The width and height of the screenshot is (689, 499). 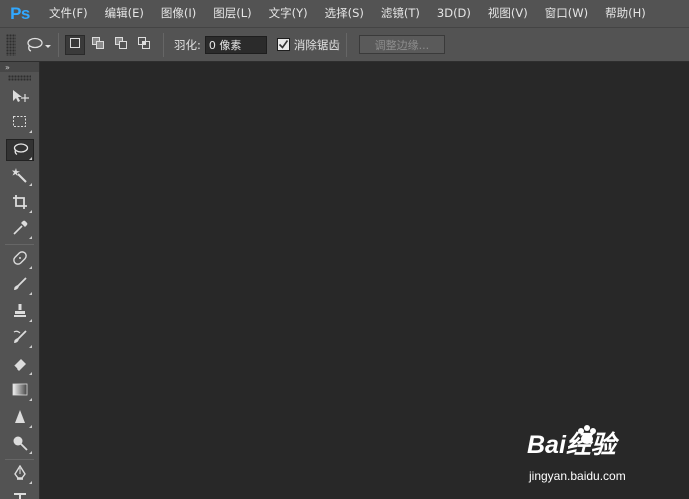 I want to click on marquee-tool, so click(x=20, y=124).